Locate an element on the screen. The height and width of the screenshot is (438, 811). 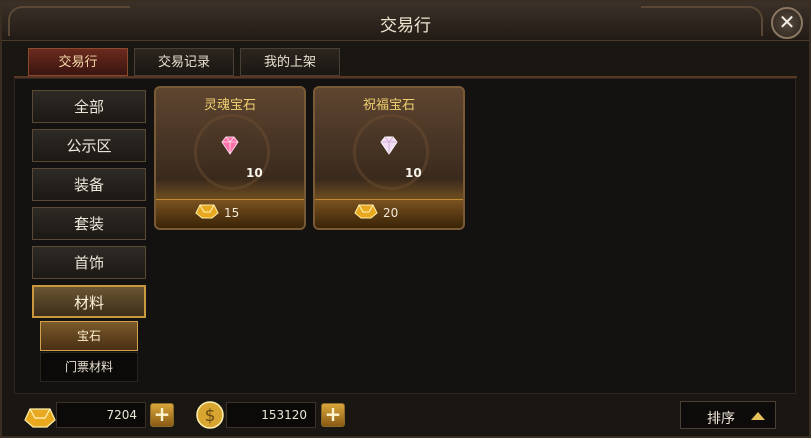
item-card: 灵魂宝石 10 15 is located at coordinates (230, 158).